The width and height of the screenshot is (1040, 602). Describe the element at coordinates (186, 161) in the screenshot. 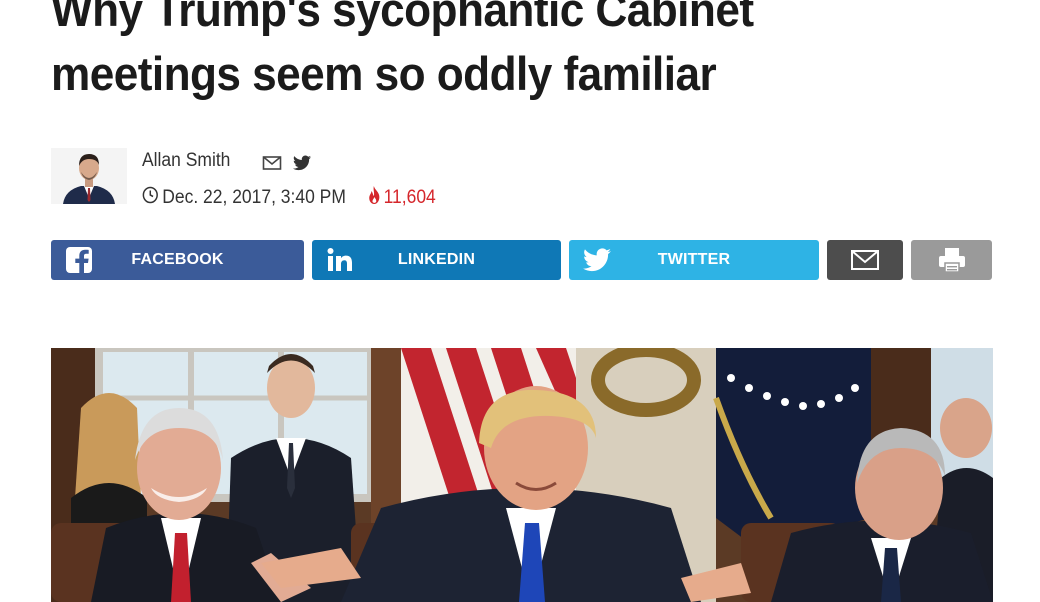

I see `author-name: Allan Smith` at that location.